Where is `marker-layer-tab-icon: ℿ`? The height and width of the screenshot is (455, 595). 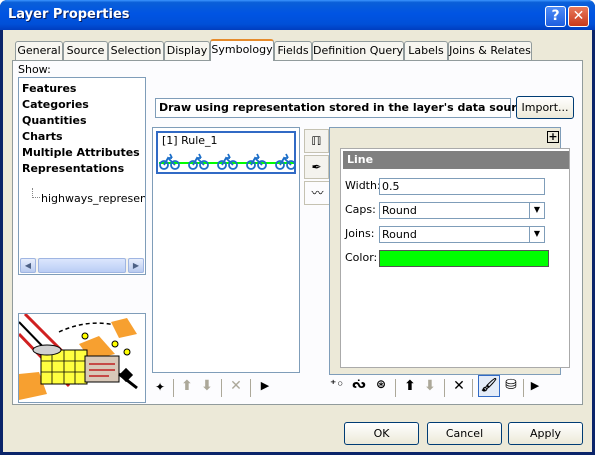 marker-layer-tab-icon: ℿ is located at coordinates (316, 141).